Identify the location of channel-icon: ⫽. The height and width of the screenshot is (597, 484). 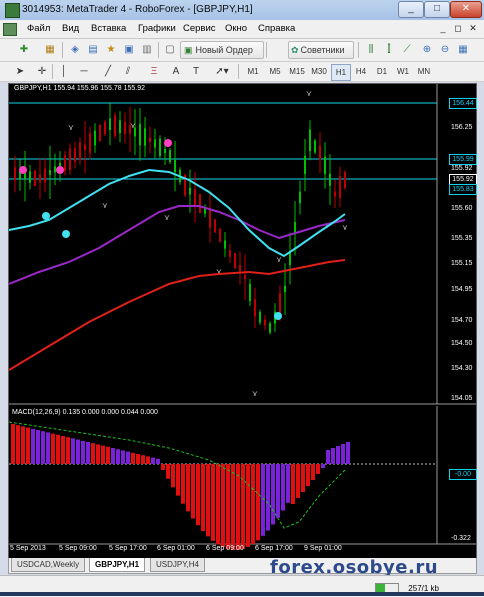
(128, 72).